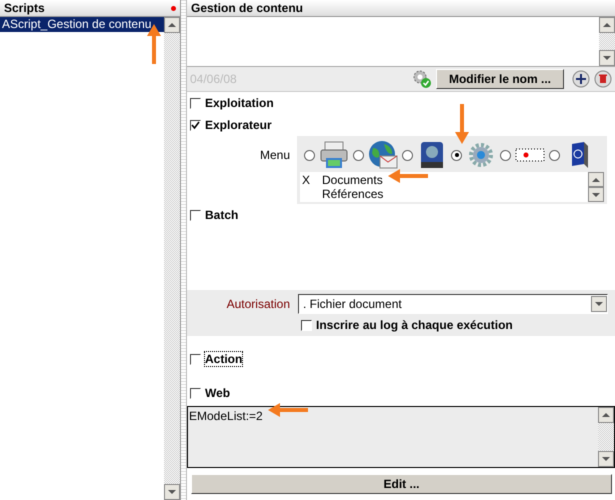 The image size is (615, 500). Describe the element at coordinates (223, 359) in the screenshot. I see `section-label: Action` at that location.